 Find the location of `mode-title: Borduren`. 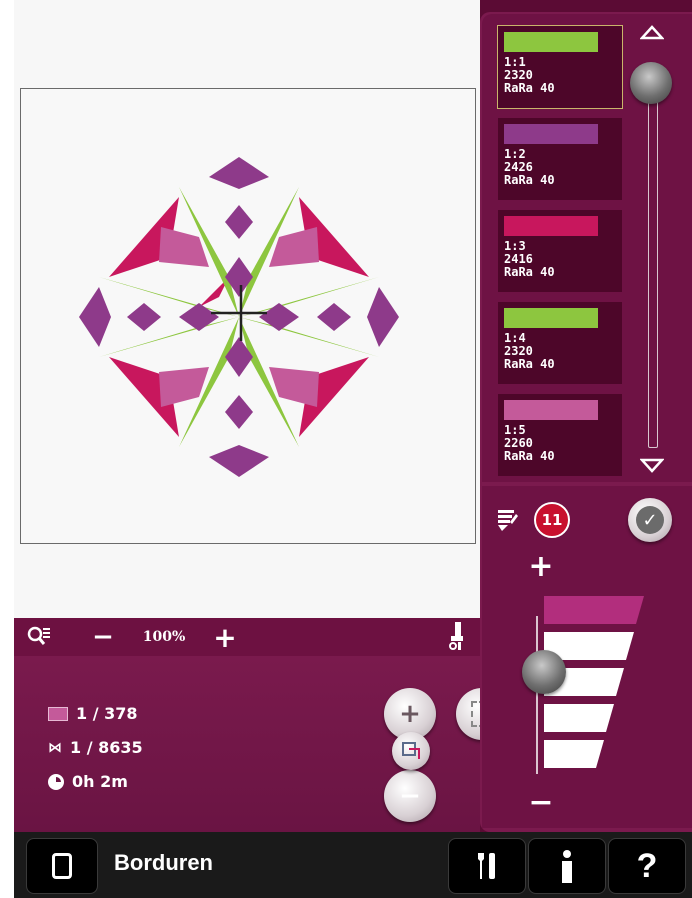

mode-title: Borduren is located at coordinates (163, 862).